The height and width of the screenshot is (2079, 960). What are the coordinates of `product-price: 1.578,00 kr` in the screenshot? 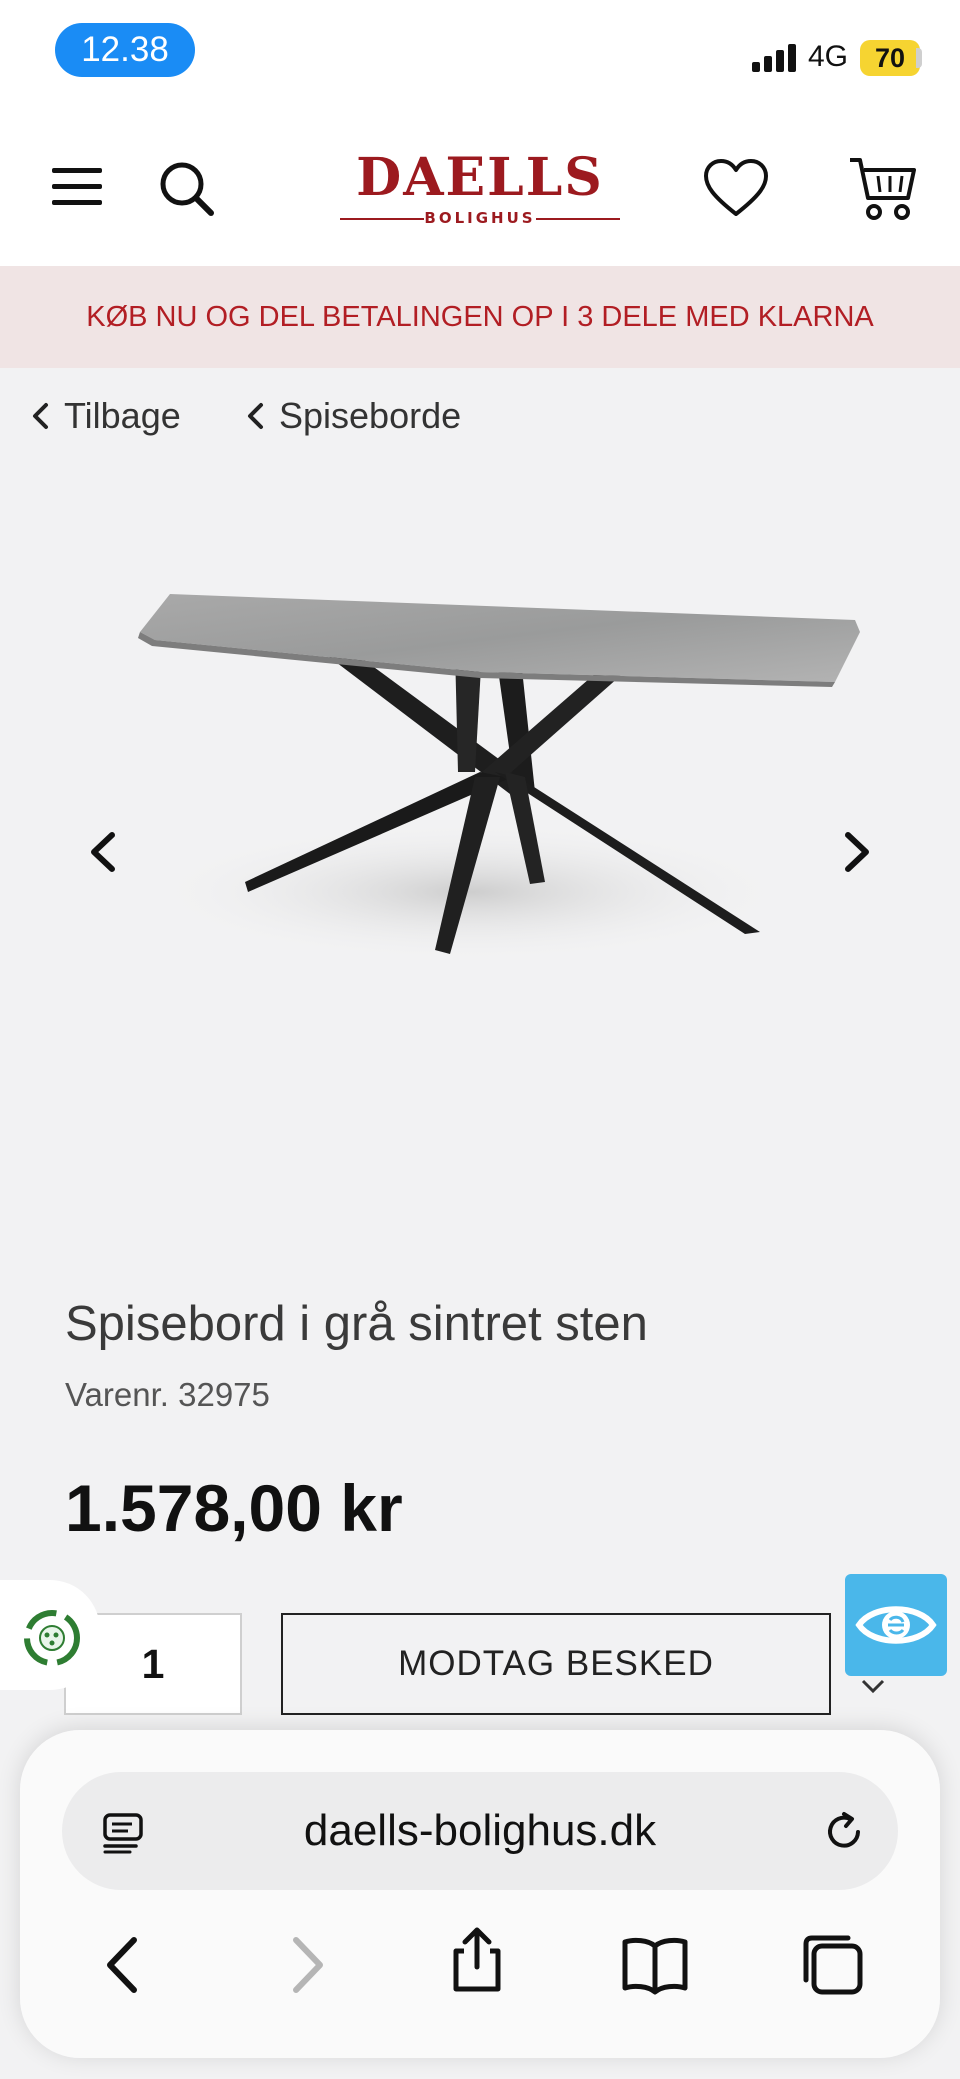 It's located at (234, 1508).